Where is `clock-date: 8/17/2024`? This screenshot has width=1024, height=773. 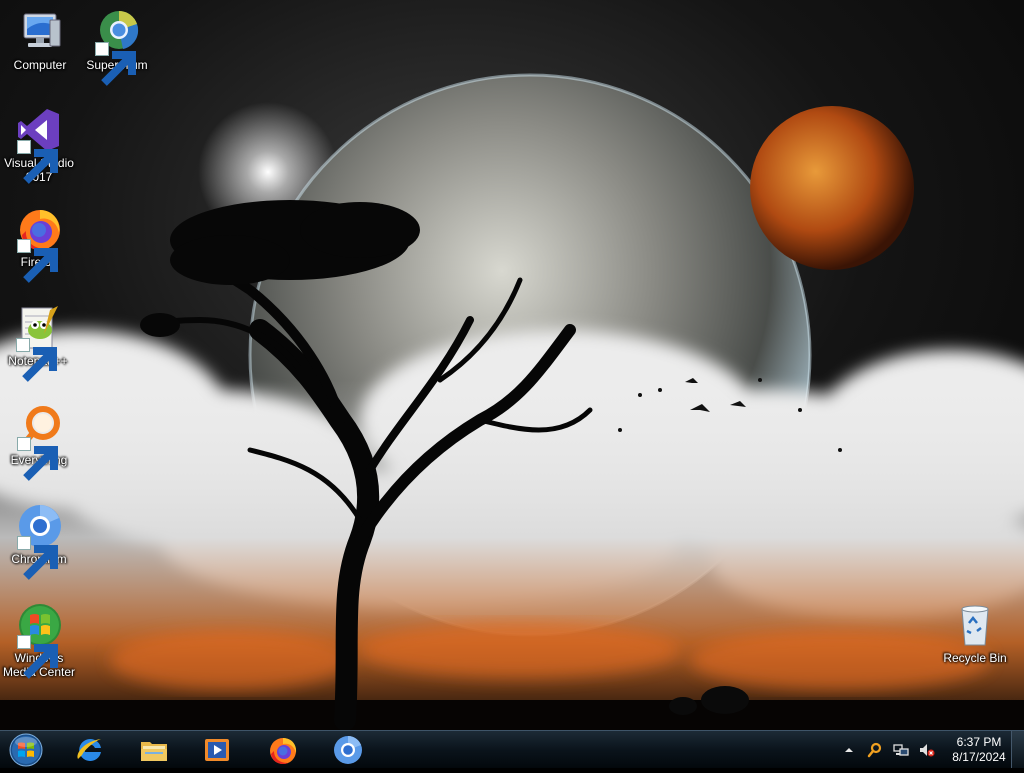
clock-date: 8/17/2024 is located at coordinates (979, 756).